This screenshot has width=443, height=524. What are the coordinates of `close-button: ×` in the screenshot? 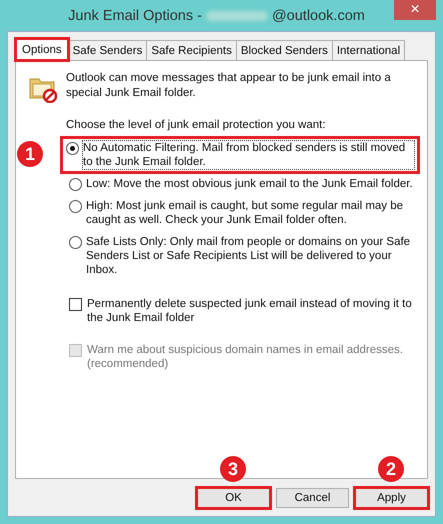 It's located at (415, 10).